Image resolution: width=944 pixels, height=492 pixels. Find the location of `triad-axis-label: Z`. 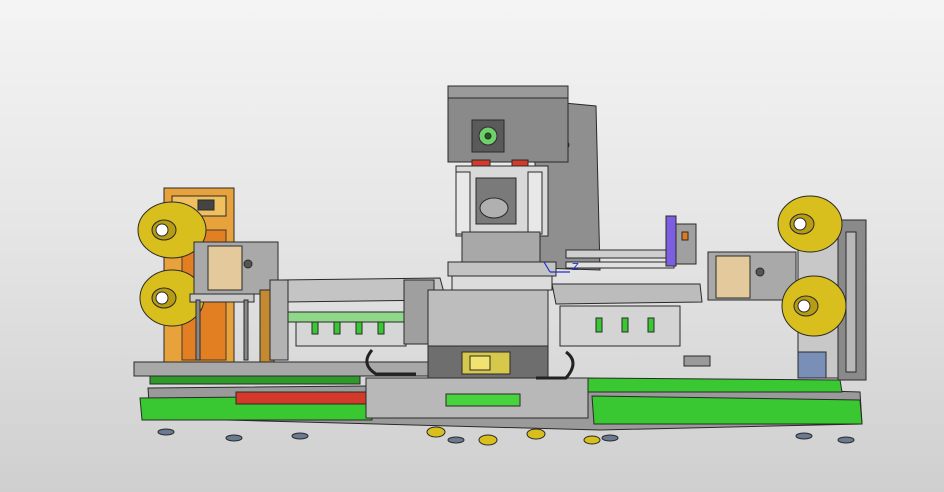

triad-axis-label: Z is located at coordinates (575, 267).